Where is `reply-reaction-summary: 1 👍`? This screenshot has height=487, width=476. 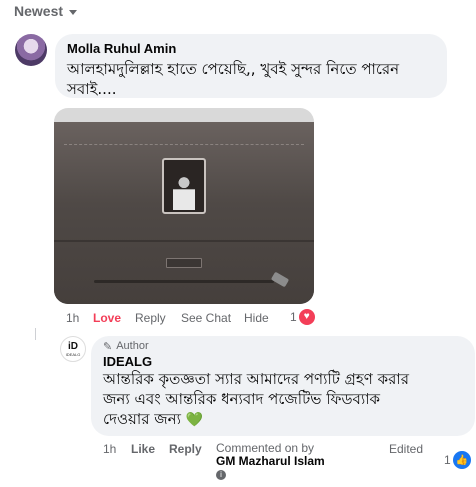
reply-reaction-summary: 1 👍 is located at coordinates (457, 460).